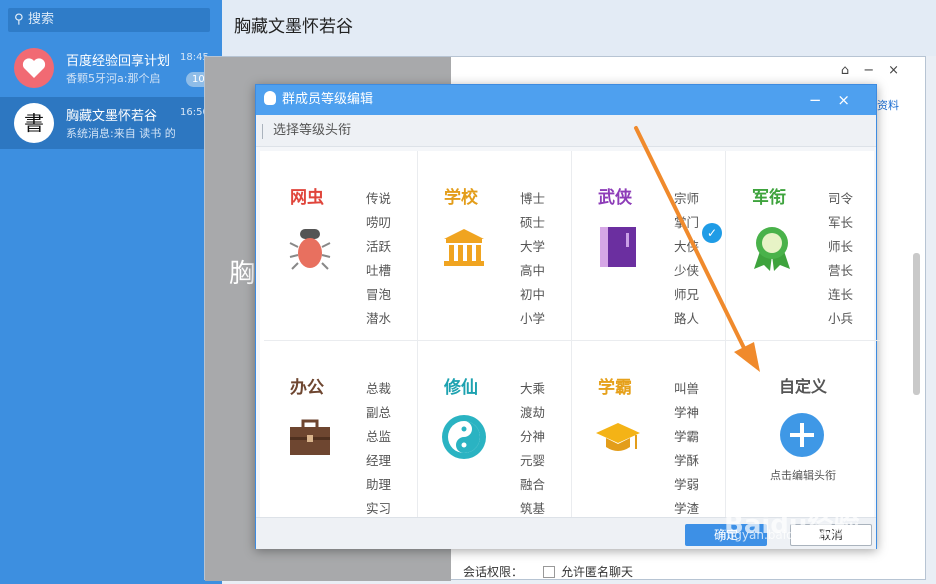 The width and height of the screenshot is (936, 584). Describe the element at coordinates (687, 460) in the screenshot. I see `rank-item: 学酥` at that location.